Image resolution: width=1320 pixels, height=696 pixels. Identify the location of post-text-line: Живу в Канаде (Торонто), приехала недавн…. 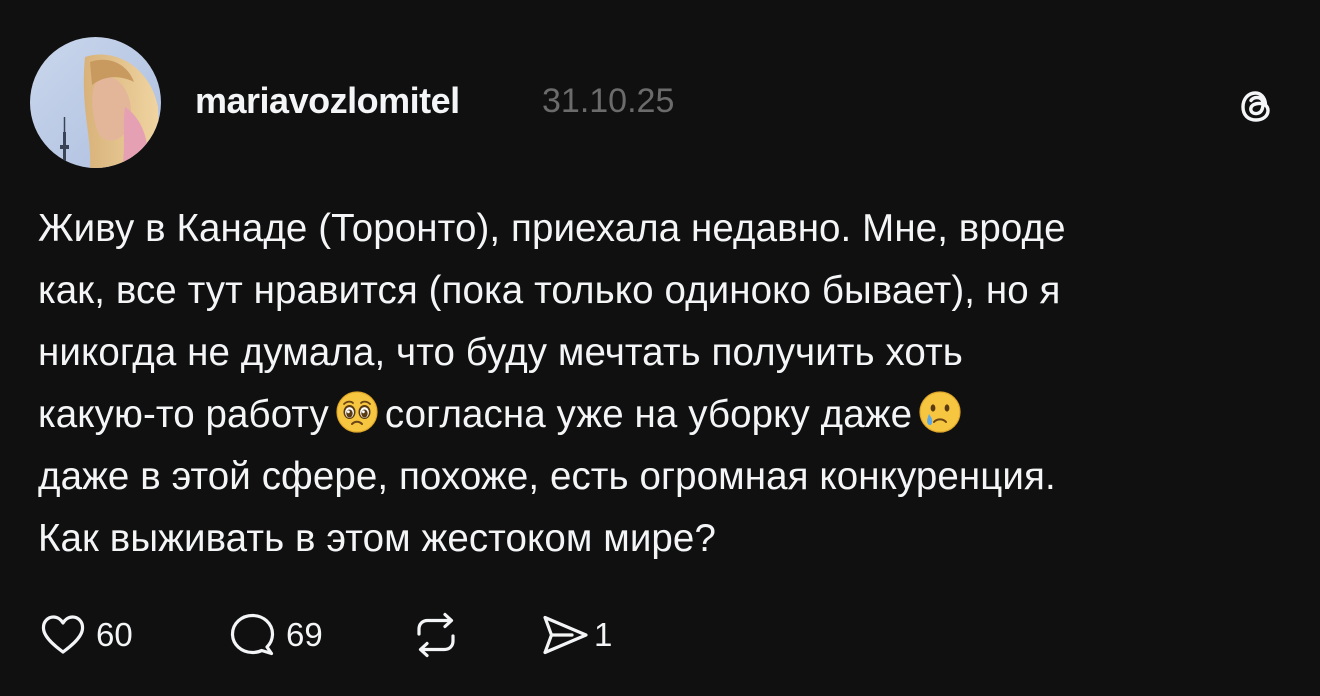
(552, 228).